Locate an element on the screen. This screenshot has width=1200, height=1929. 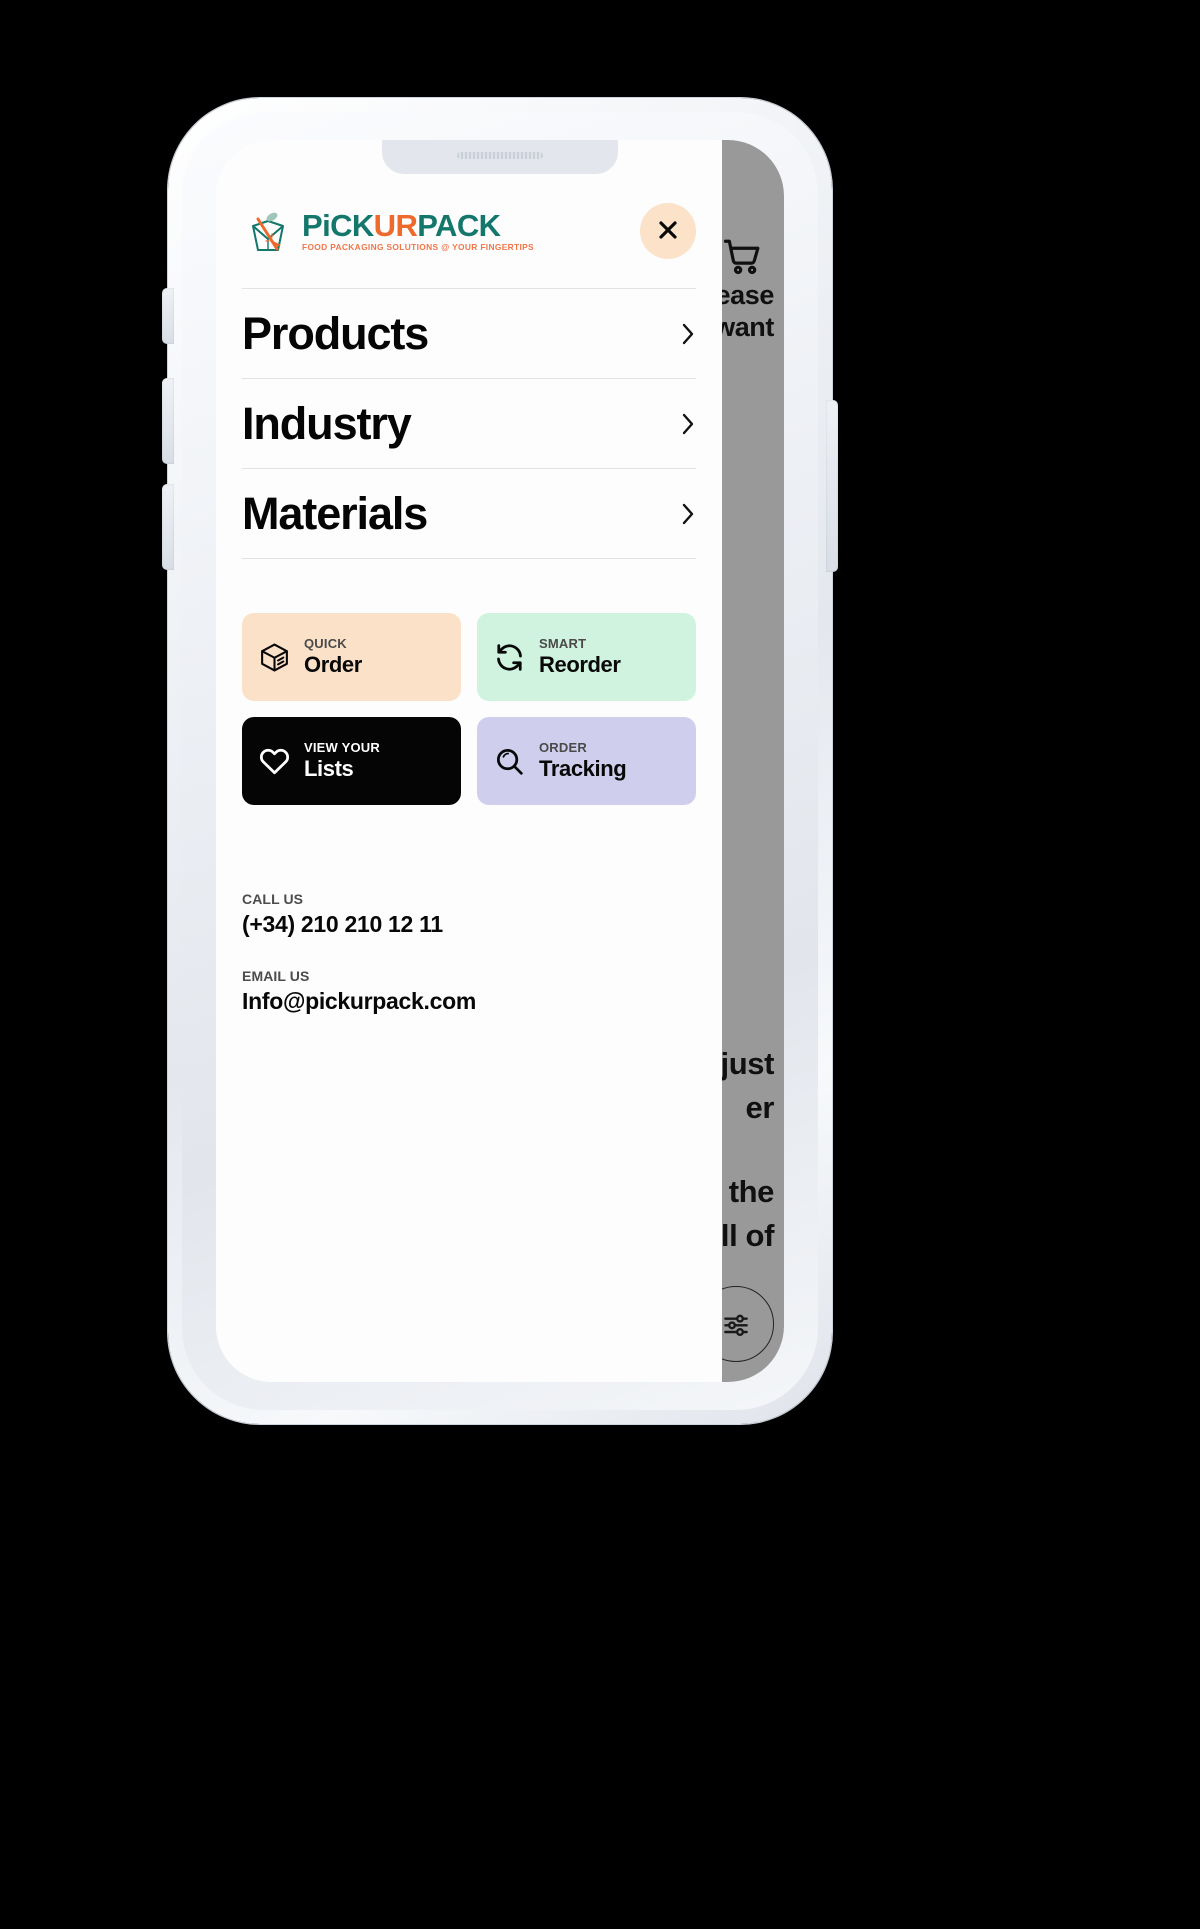
refresh-cycle-icon is located at coordinates (509, 657).